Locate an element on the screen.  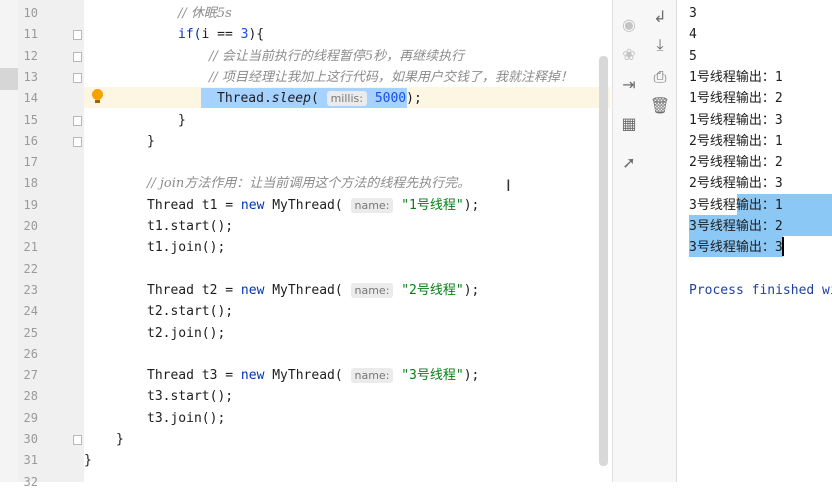
code-token: 5000 is located at coordinates (390, 99).